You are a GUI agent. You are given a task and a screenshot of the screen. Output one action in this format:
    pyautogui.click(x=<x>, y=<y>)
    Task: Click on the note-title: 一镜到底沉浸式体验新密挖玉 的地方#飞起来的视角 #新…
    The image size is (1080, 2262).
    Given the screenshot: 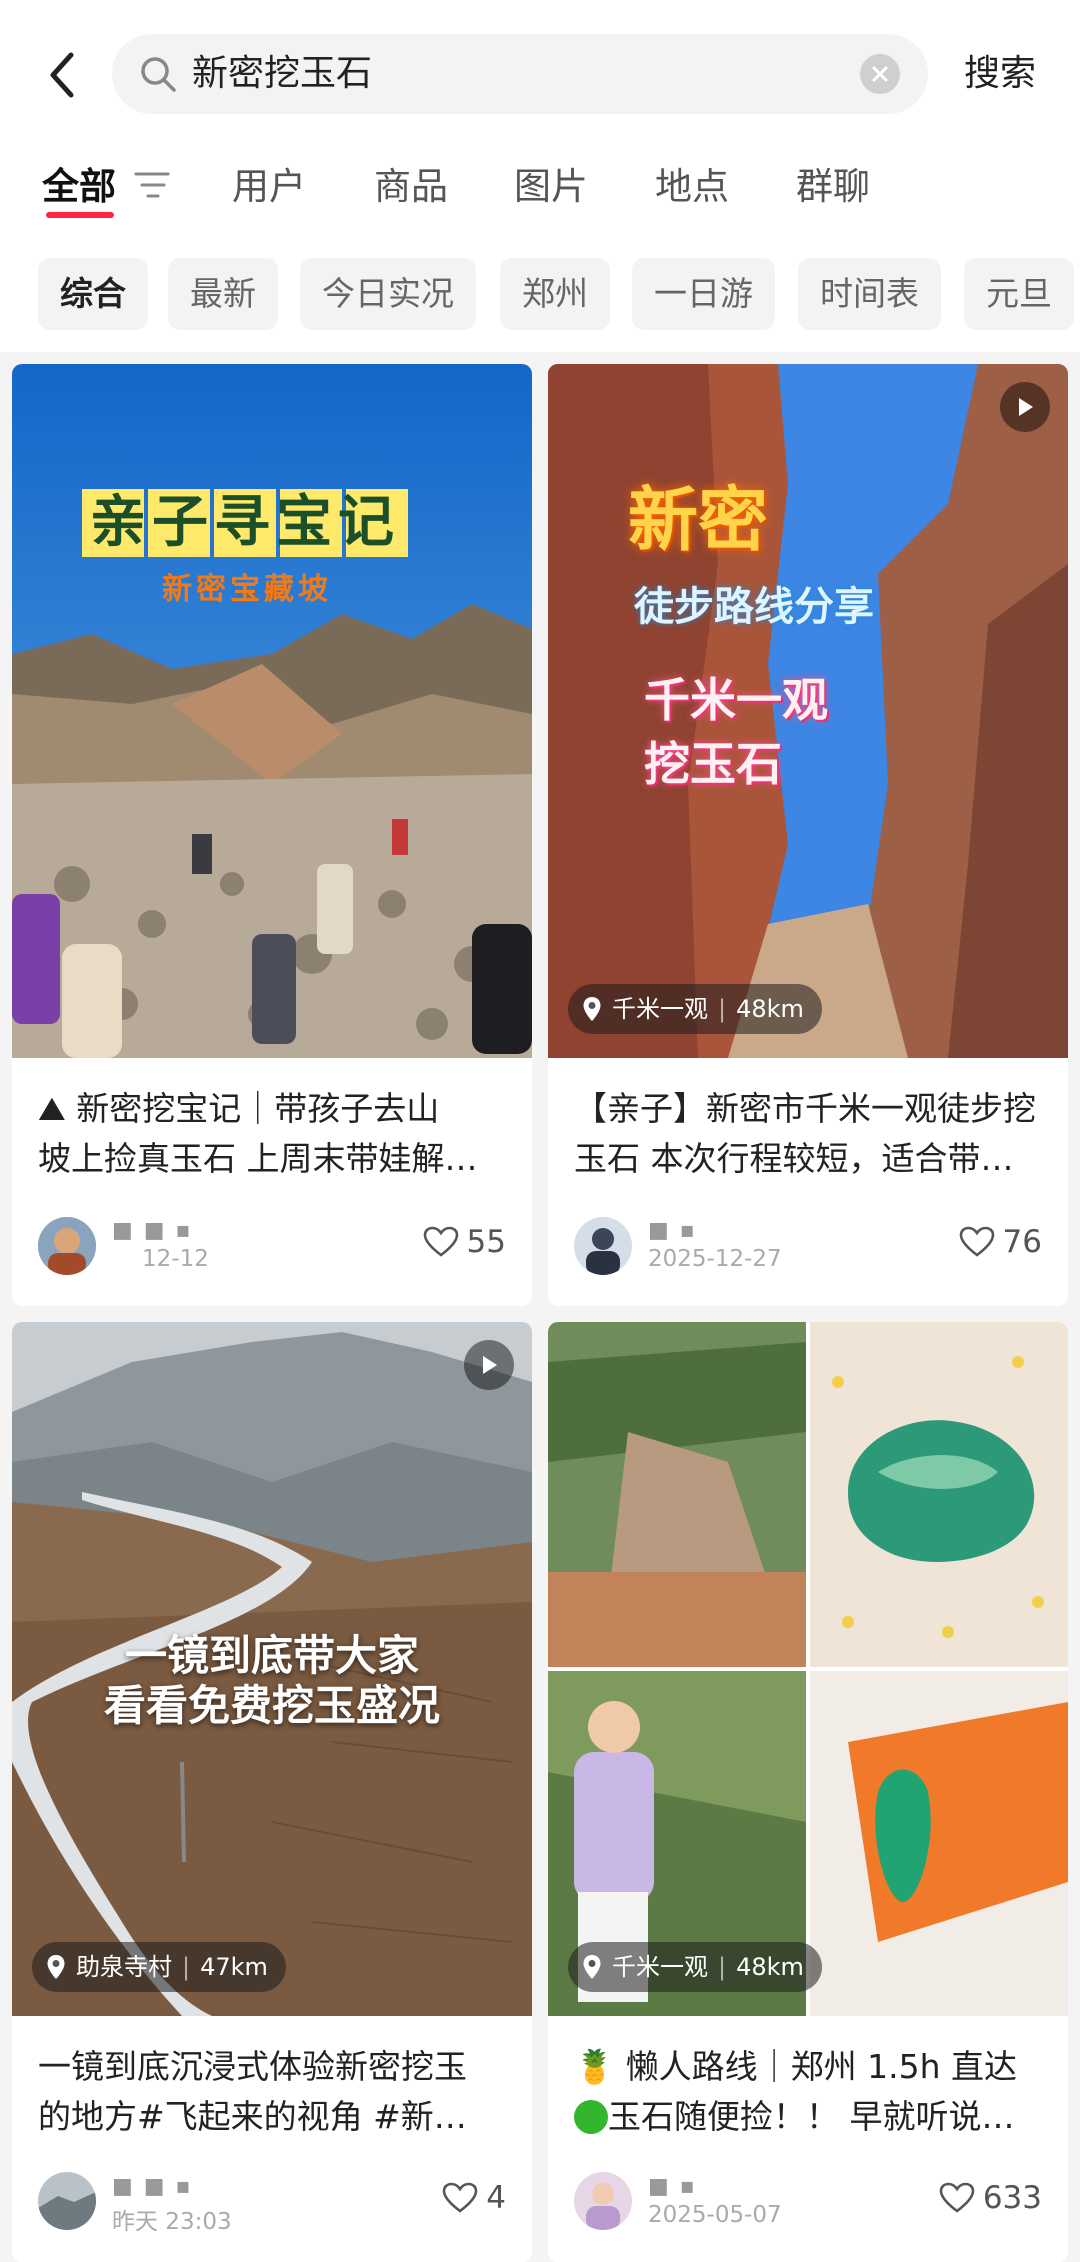 What is the action you would take?
    pyautogui.click(x=252, y=2091)
    